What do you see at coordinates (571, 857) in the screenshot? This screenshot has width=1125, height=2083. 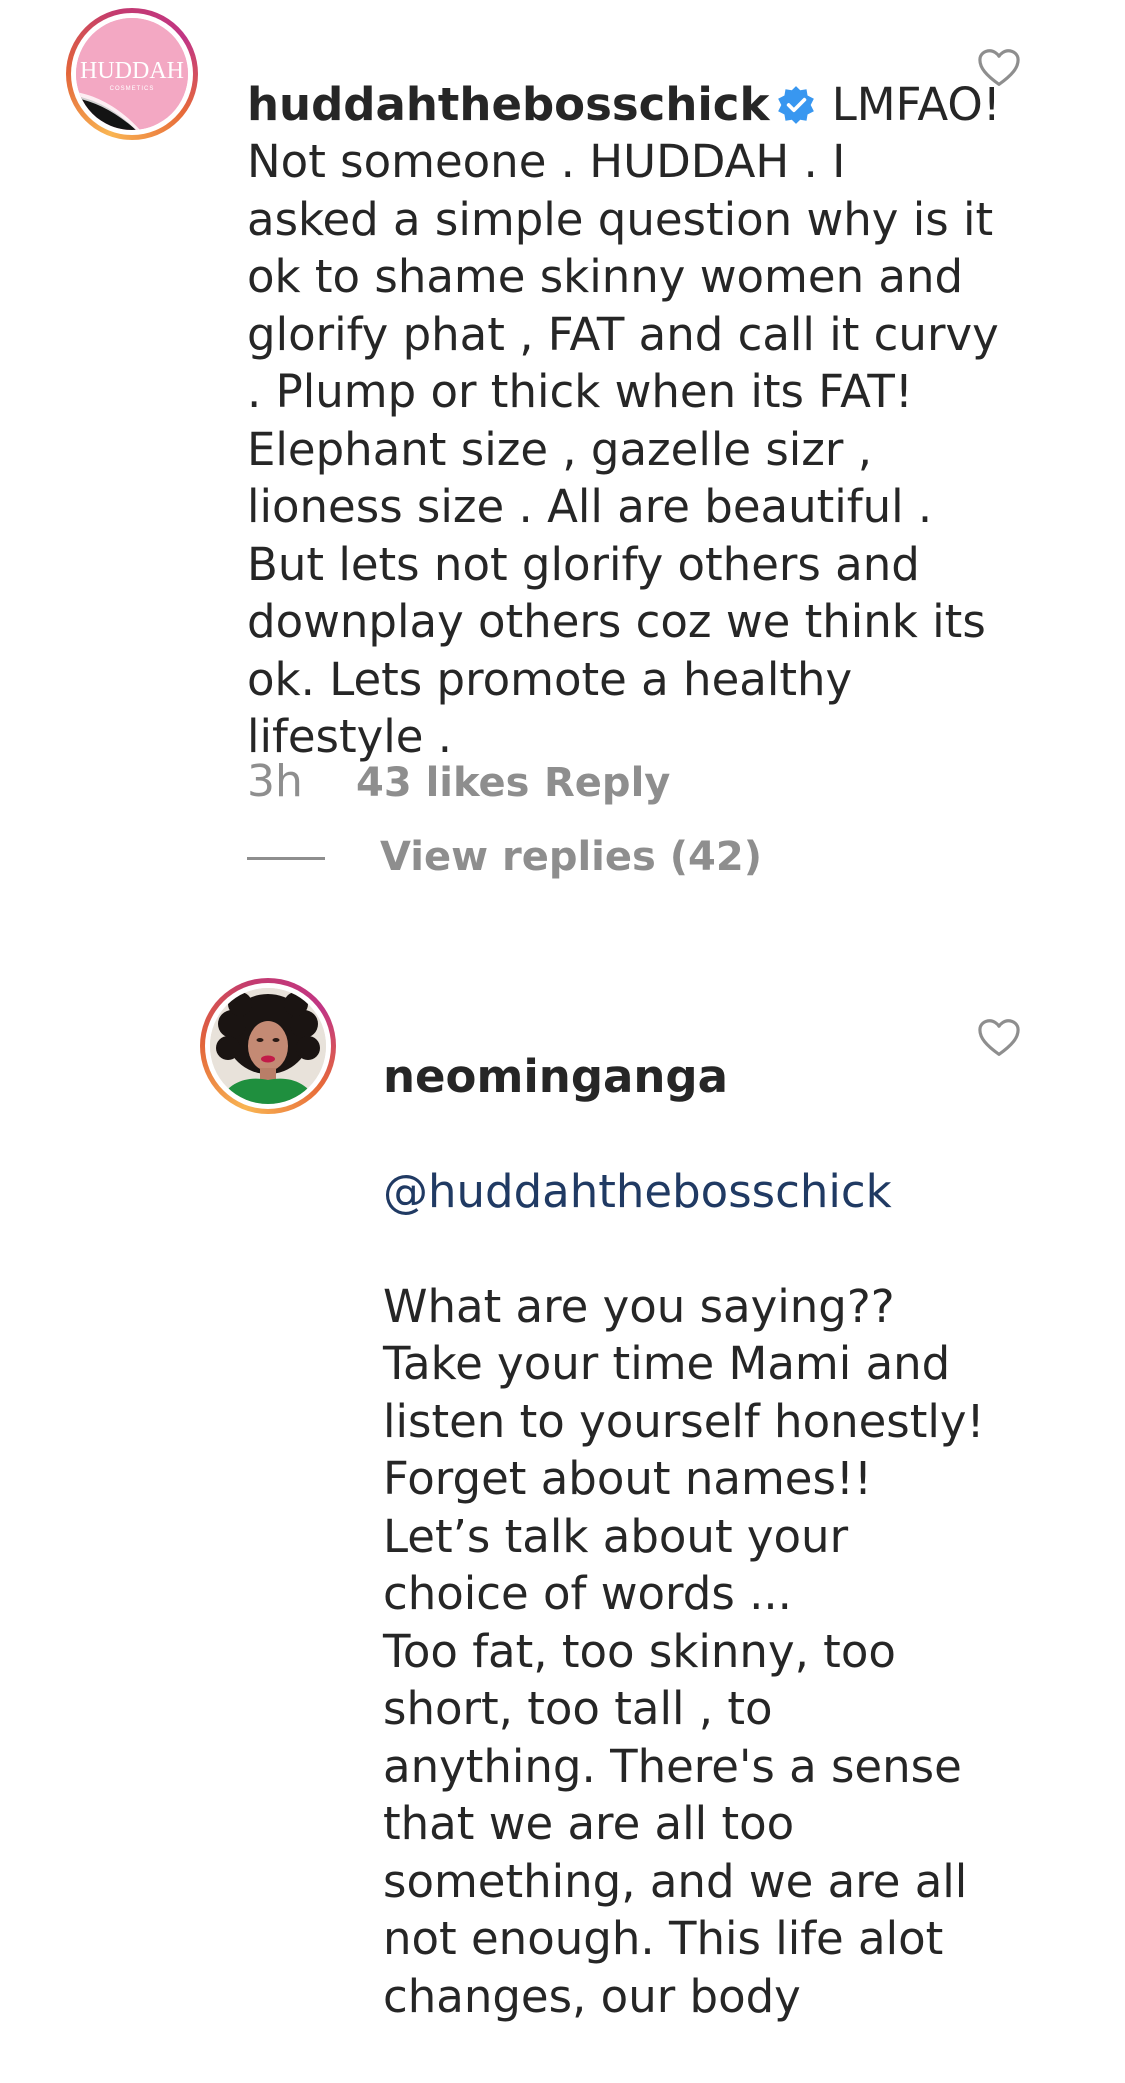 I see `view-replies-button: View replies (42)` at bounding box center [571, 857].